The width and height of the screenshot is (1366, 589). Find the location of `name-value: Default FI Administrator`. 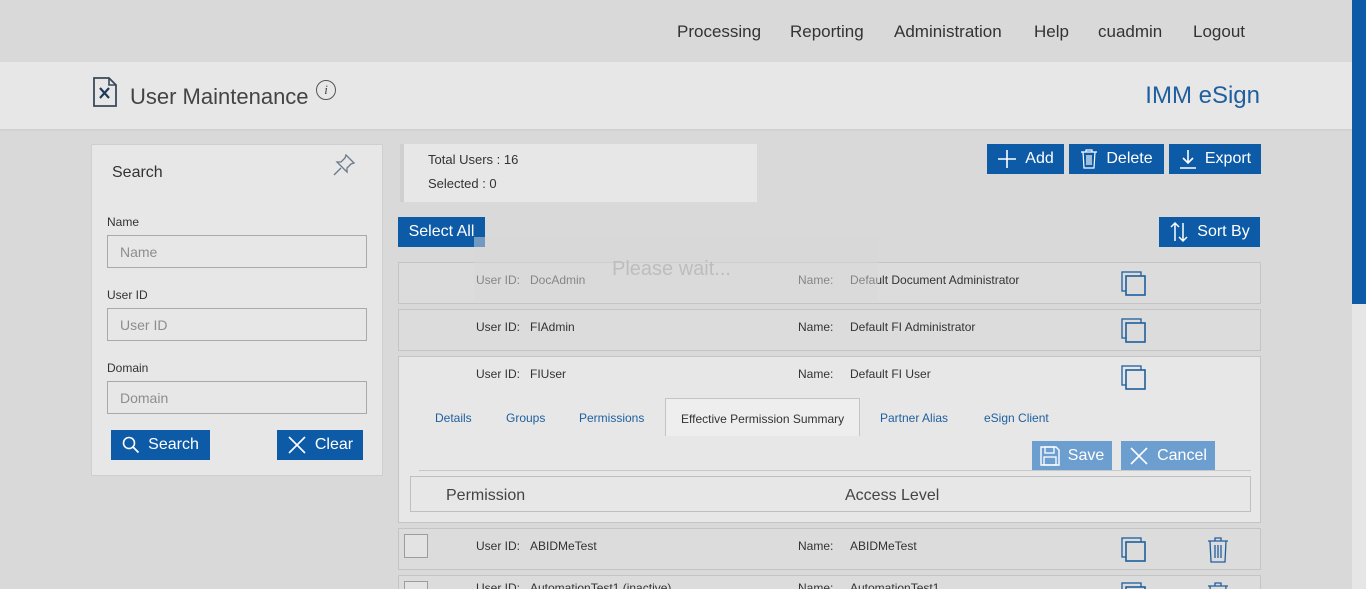

name-value: Default FI Administrator is located at coordinates (913, 327).